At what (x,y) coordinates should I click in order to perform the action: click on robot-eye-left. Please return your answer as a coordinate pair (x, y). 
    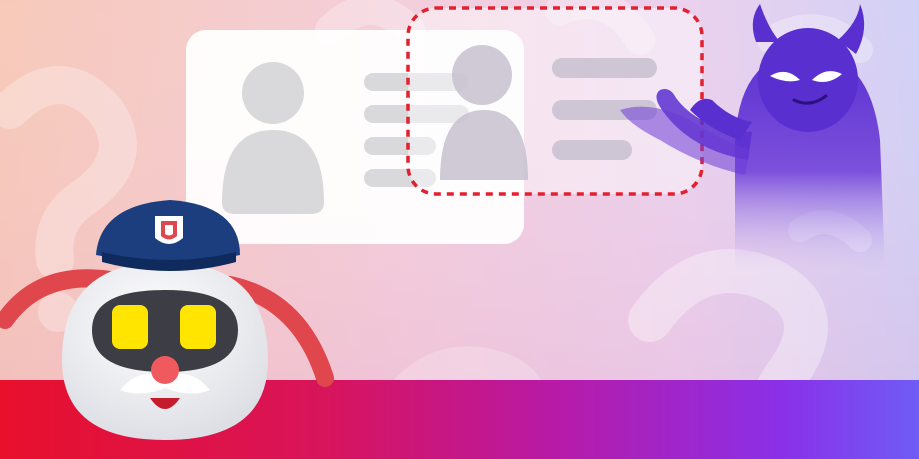
    Looking at the image, I should click on (130, 327).